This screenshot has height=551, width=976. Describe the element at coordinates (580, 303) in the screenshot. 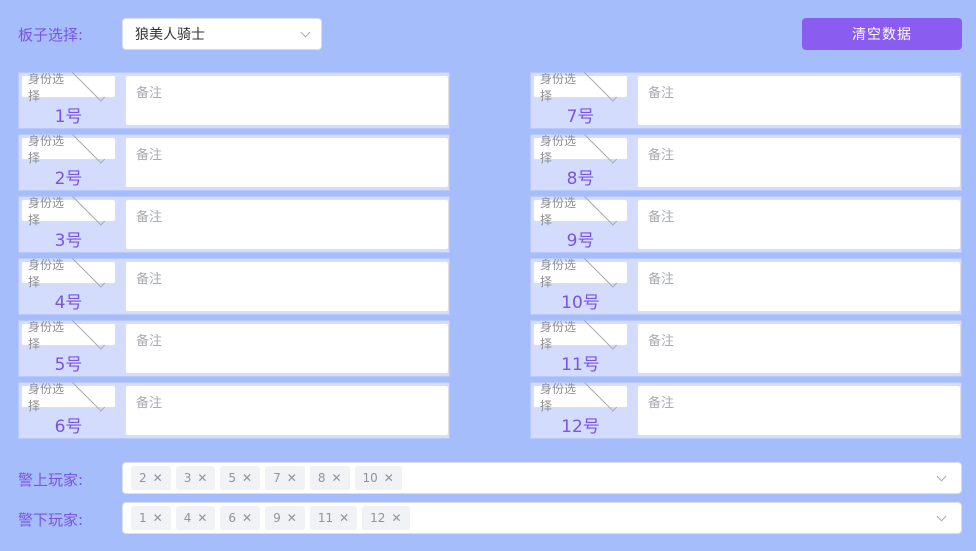

I see `seat-number: 10号` at that location.